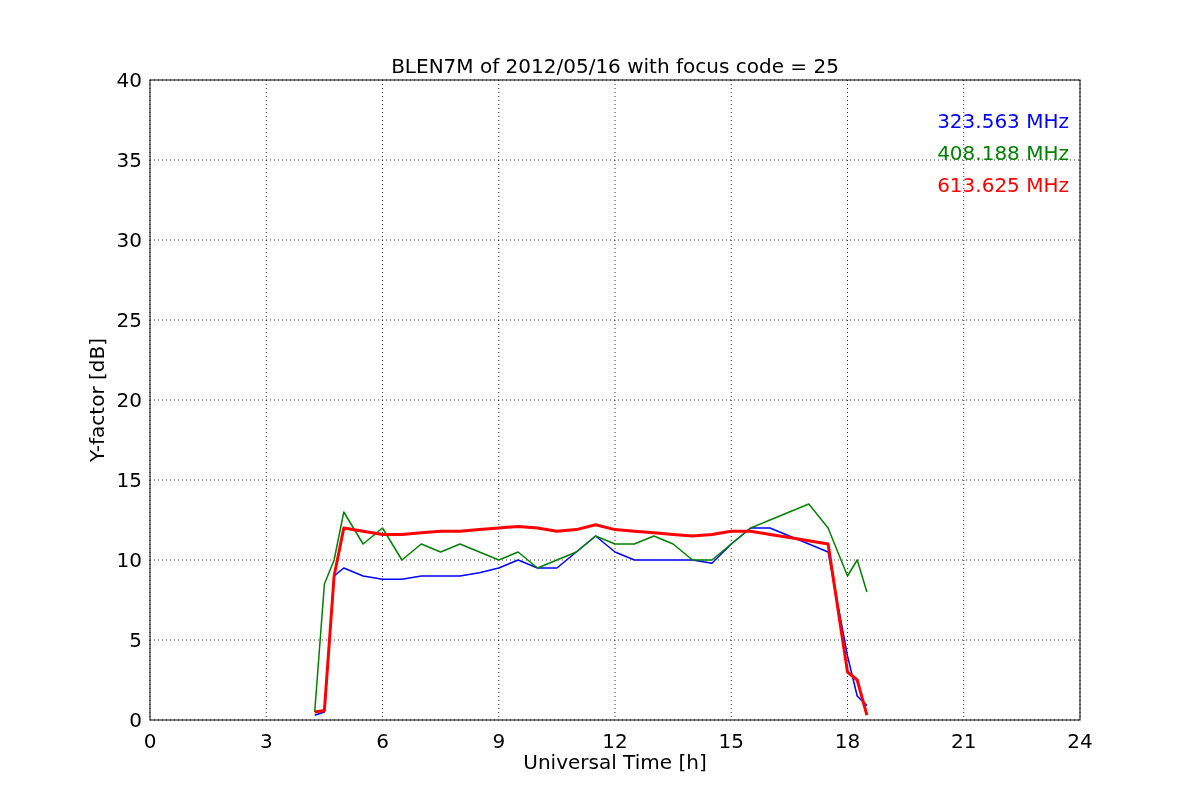 The image size is (1200, 800). Describe the element at coordinates (1003, 121) in the screenshot. I see `legend-label: 323.563 MHz` at that location.